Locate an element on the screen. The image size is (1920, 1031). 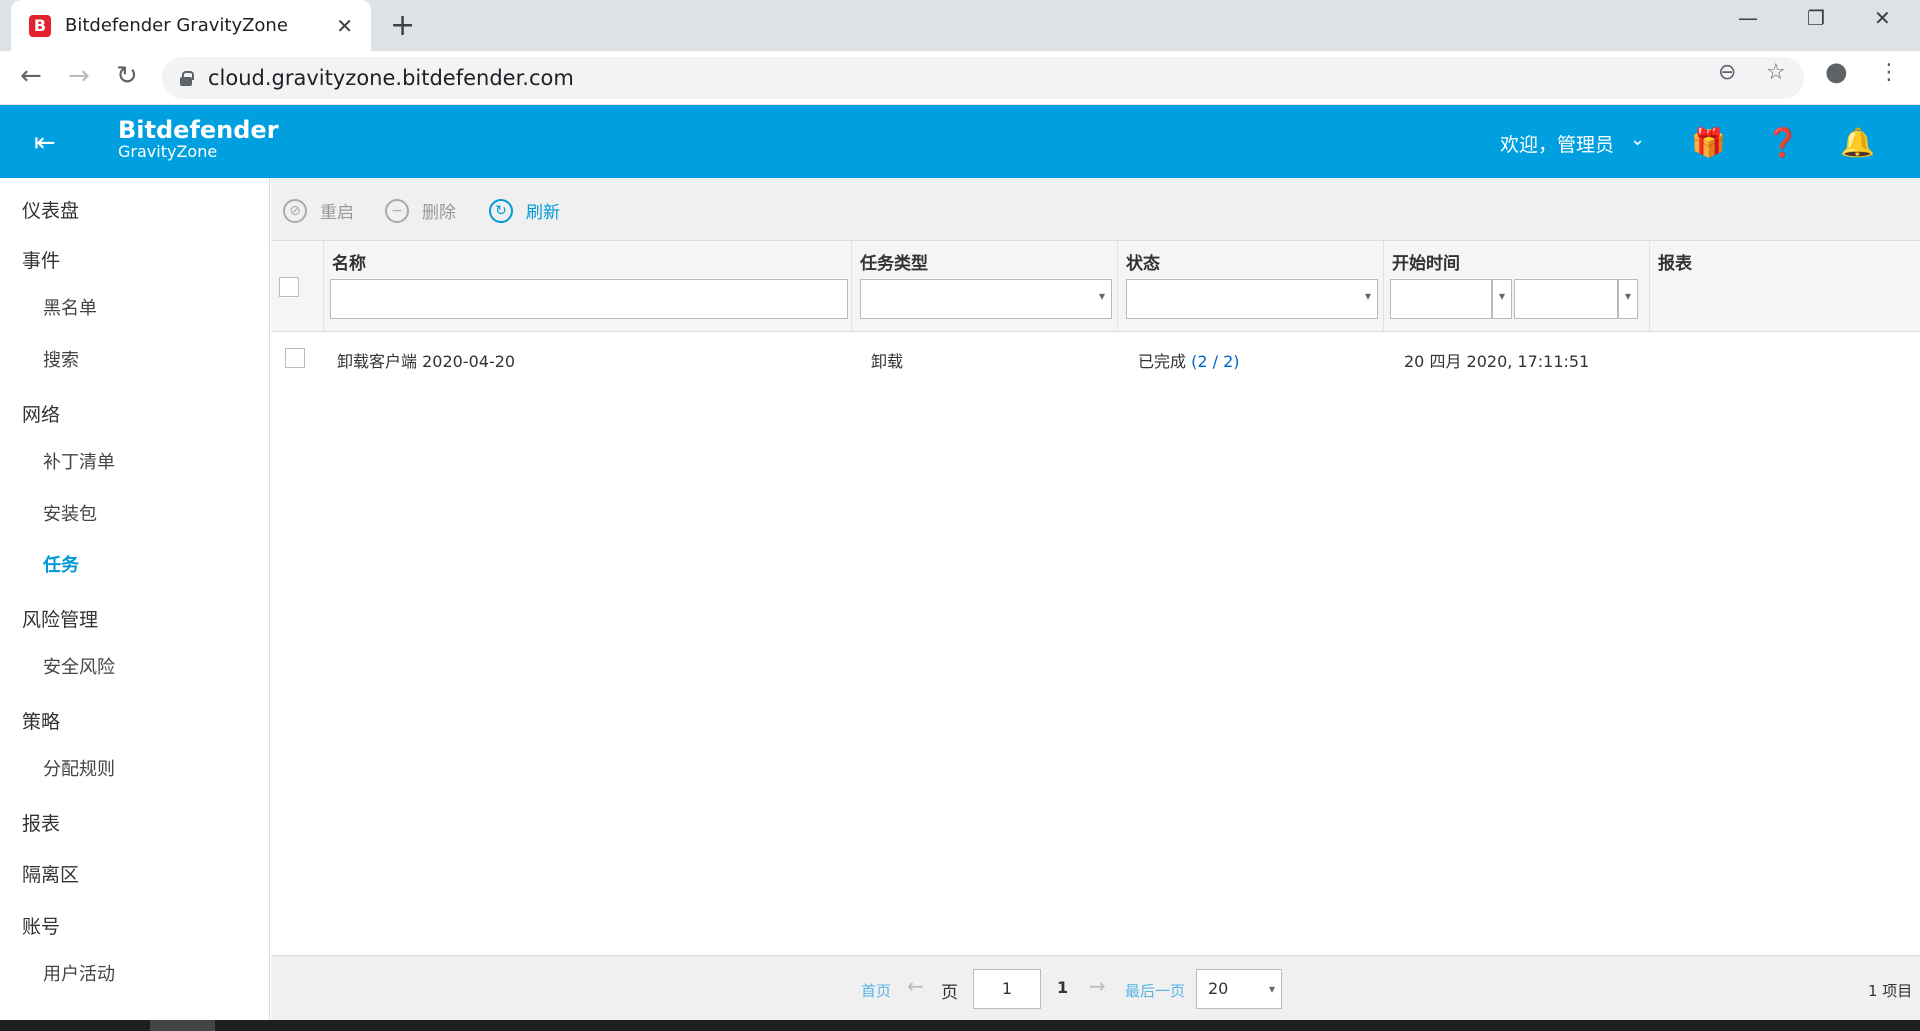
chevron-down-icon: ⌄ is located at coordinates (1637, 139).